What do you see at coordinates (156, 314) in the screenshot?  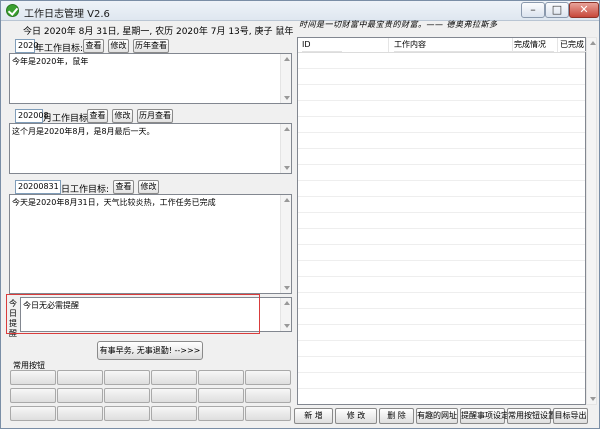 I see `reminder-textarea: 今日无必需提醒` at bounding box center [156, 314].